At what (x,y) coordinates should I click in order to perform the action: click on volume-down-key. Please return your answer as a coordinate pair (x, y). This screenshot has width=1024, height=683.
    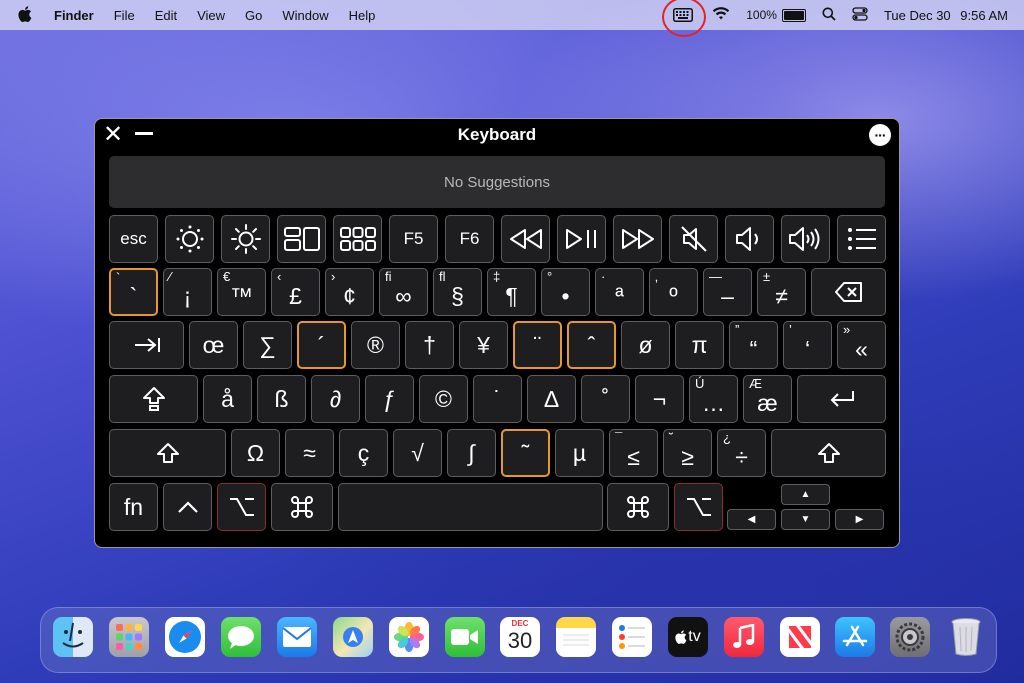
    Looking at the image, I should click on (749, 239).